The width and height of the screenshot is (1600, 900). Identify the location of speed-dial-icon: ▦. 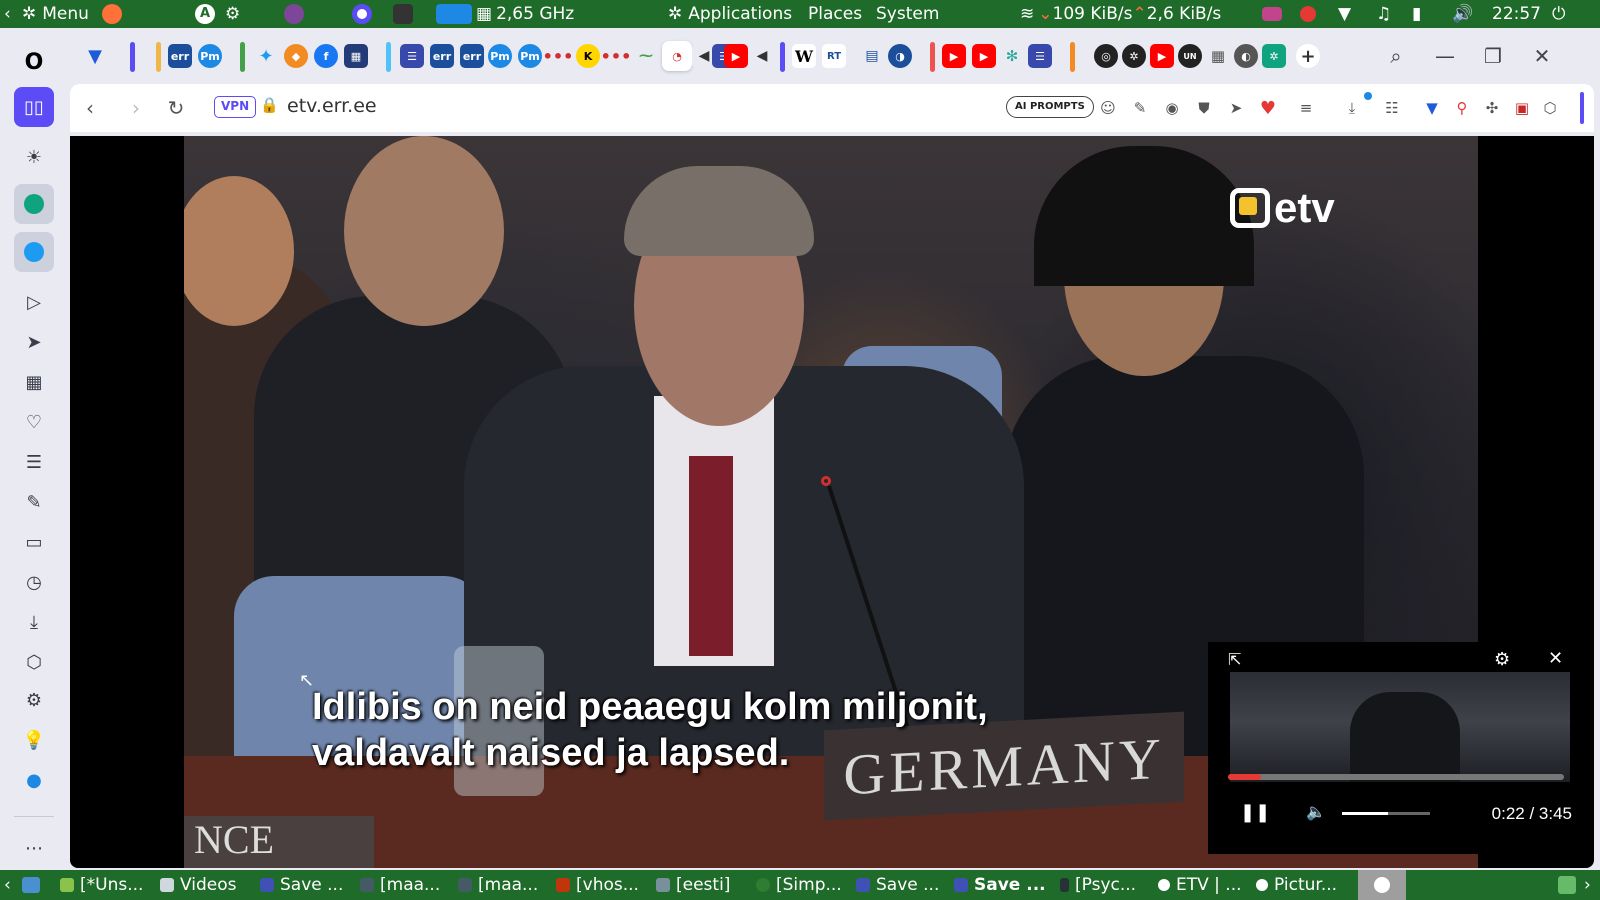
(34, 382).